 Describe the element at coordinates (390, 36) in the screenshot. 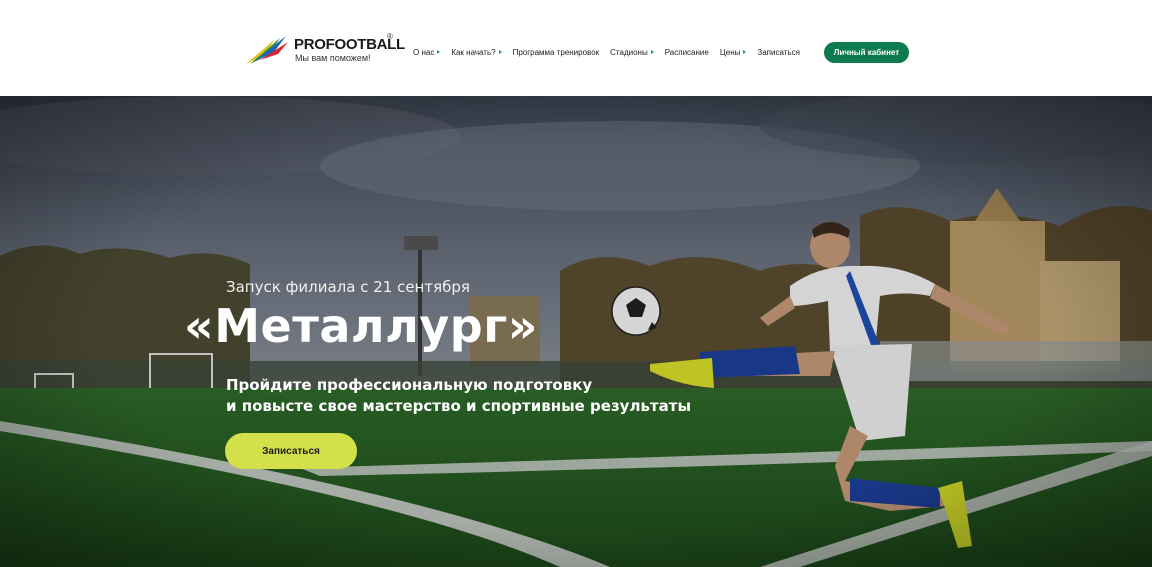

I see `registered-mark: ®` at that location.